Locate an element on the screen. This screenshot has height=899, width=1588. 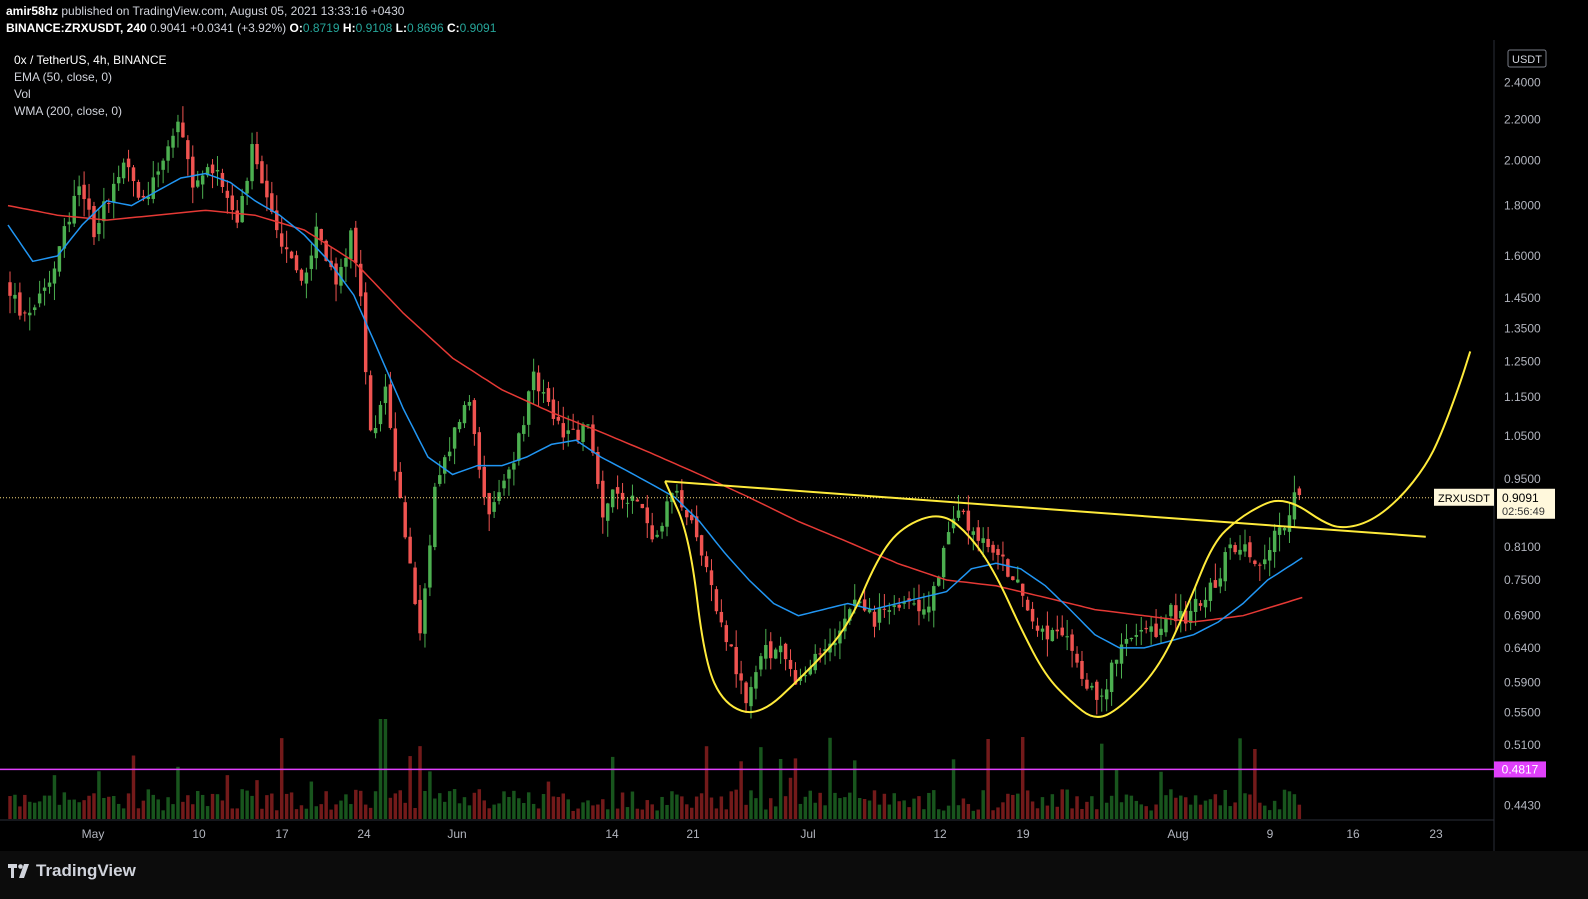
price-tick-label: 0.5500 is located at coordinates (1522, 713).